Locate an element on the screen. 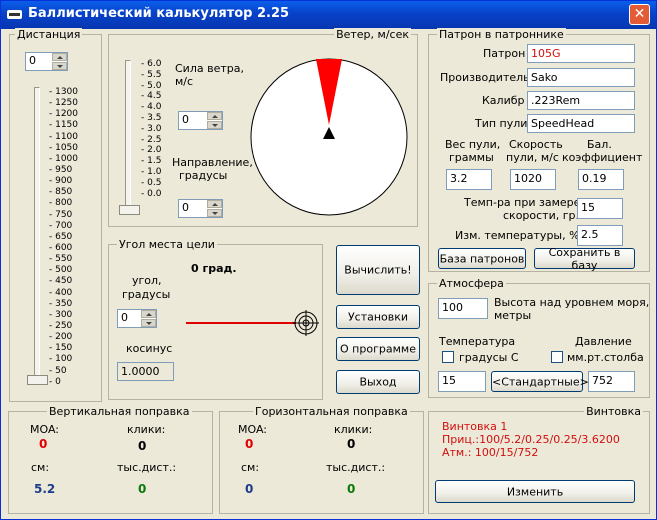 The width and height of the screenshot is (657, 520). app-icon is located at coordinates (14, 14).